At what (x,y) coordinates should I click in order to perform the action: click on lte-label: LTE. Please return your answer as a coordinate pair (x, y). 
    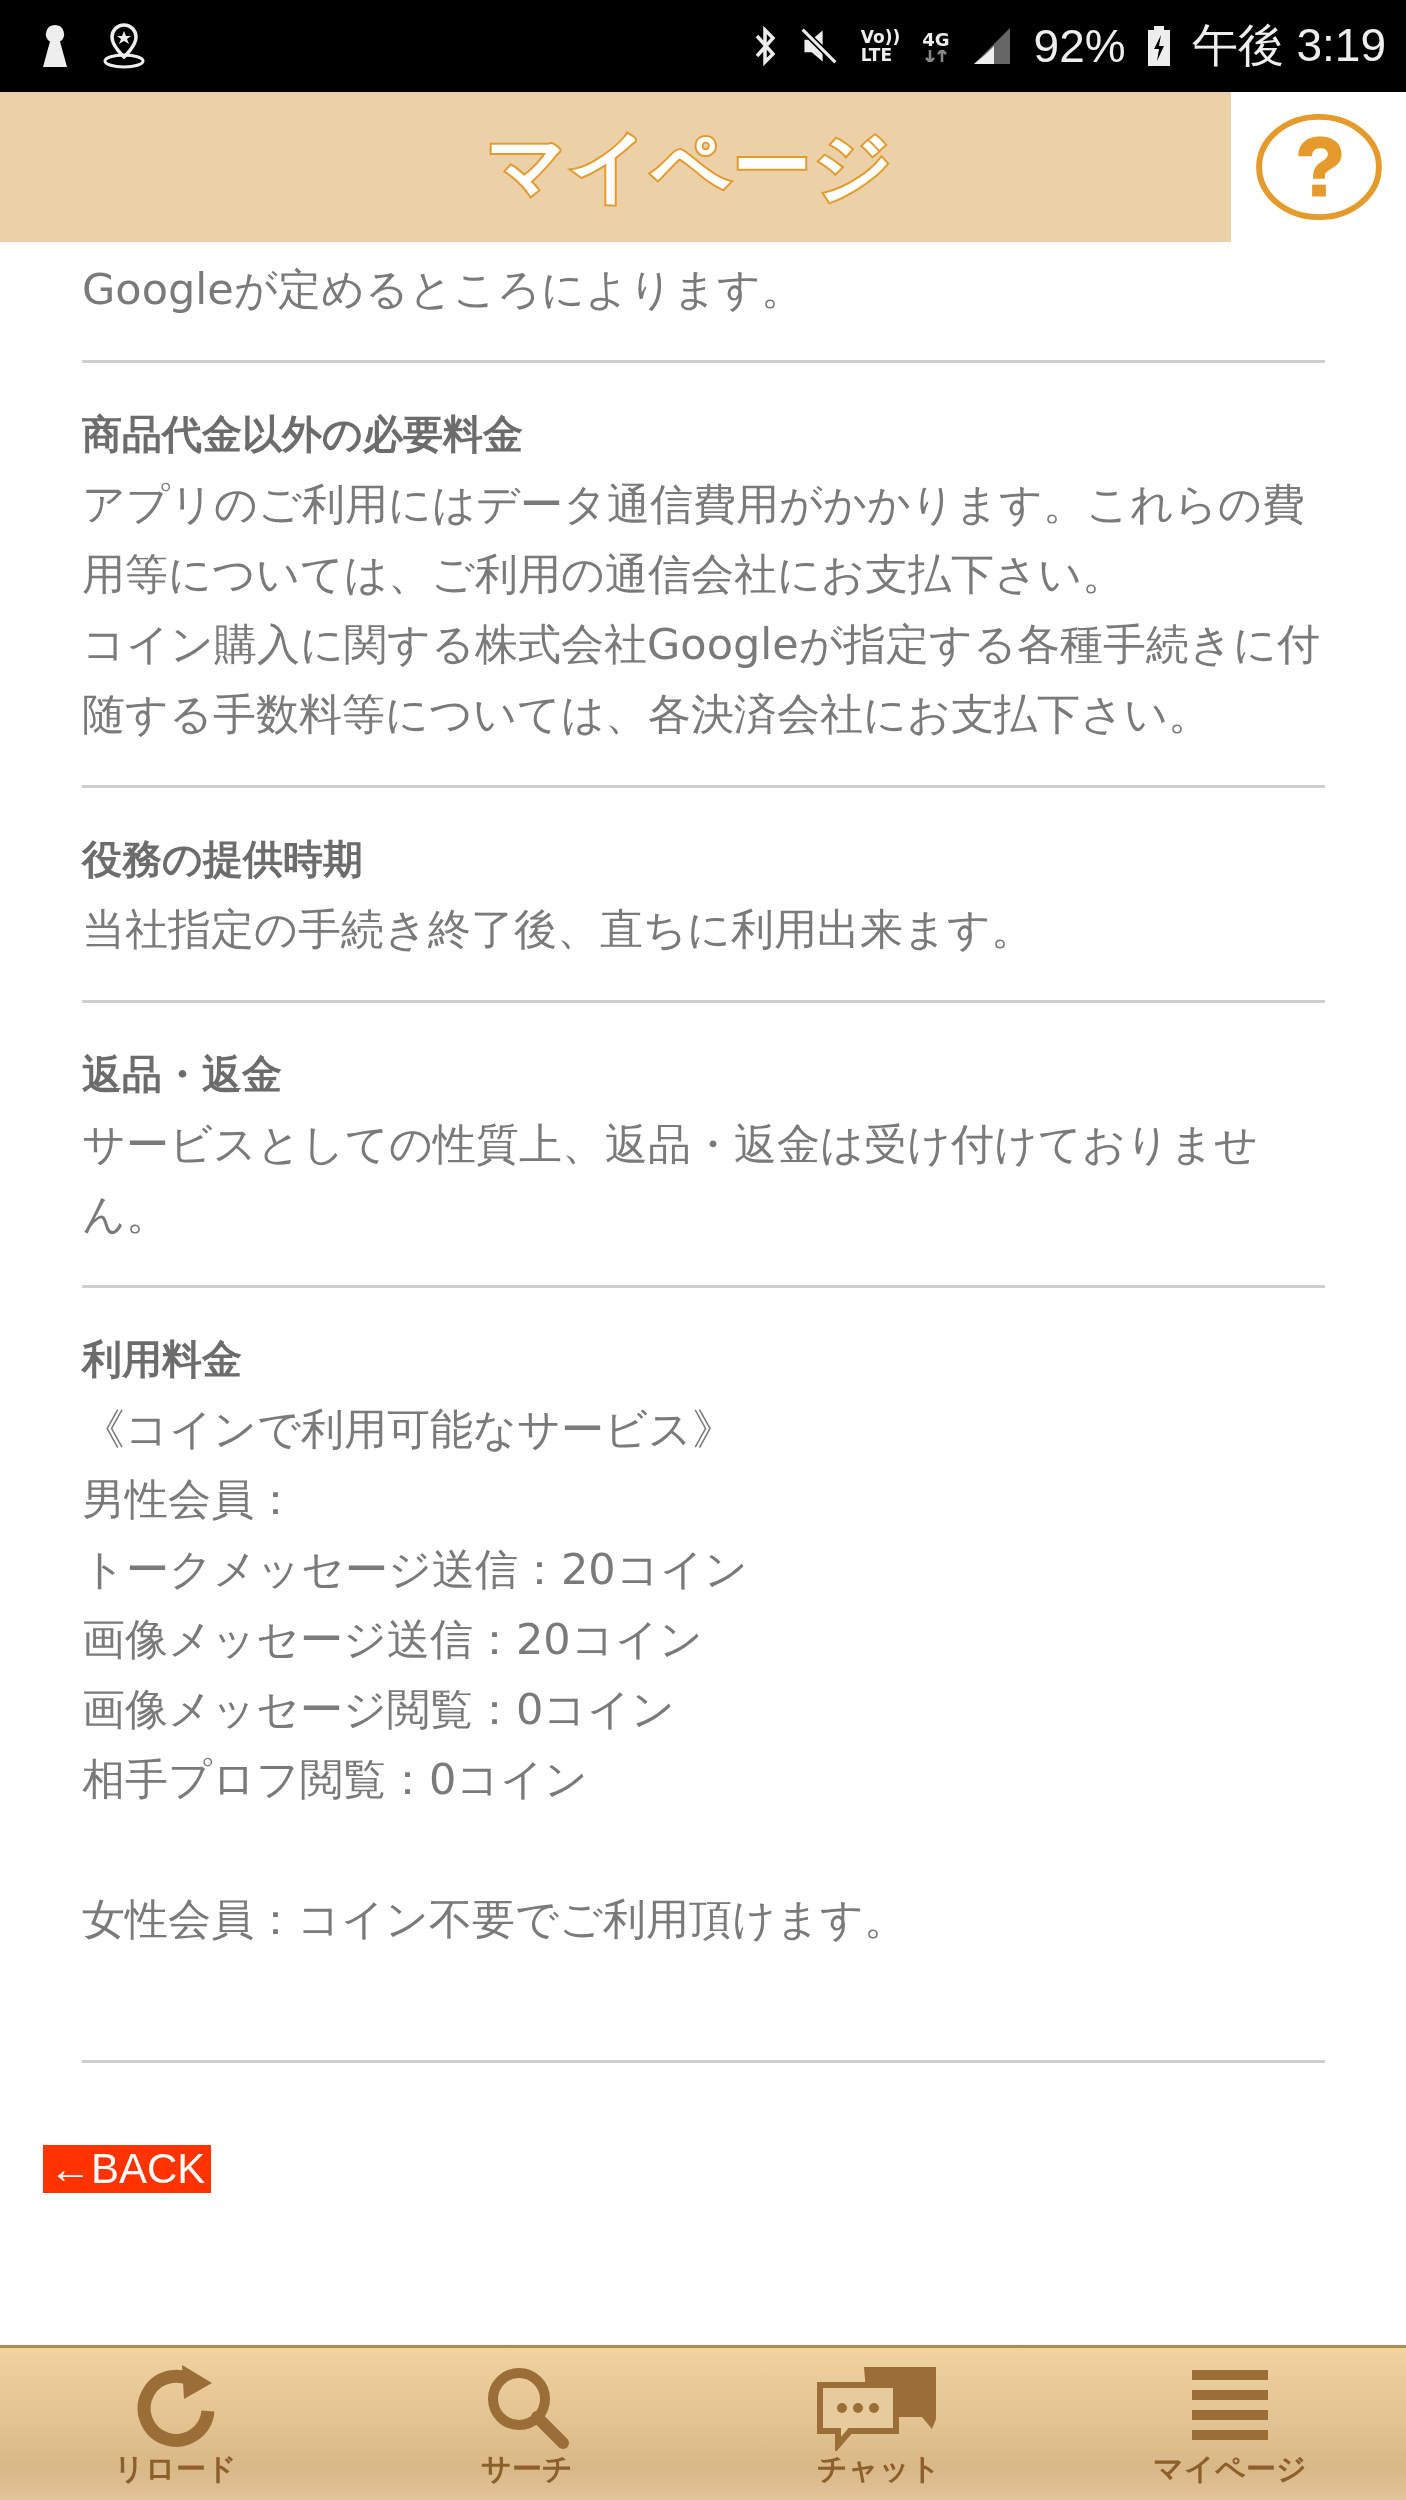
    Looking at the image, I should click on (877, 55).